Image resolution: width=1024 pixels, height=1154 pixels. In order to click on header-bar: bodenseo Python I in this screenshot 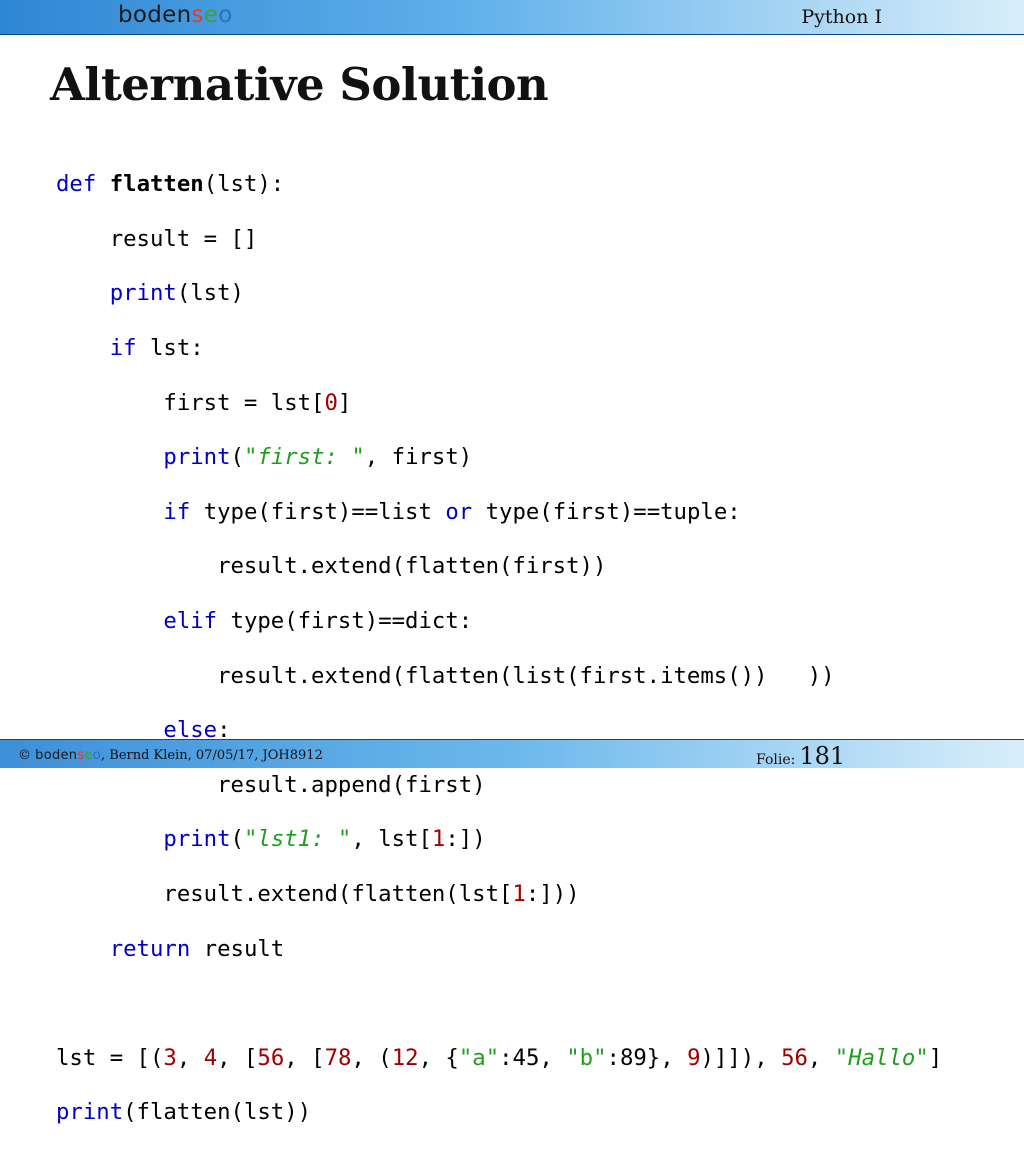, I will do `click(512, 17)`.